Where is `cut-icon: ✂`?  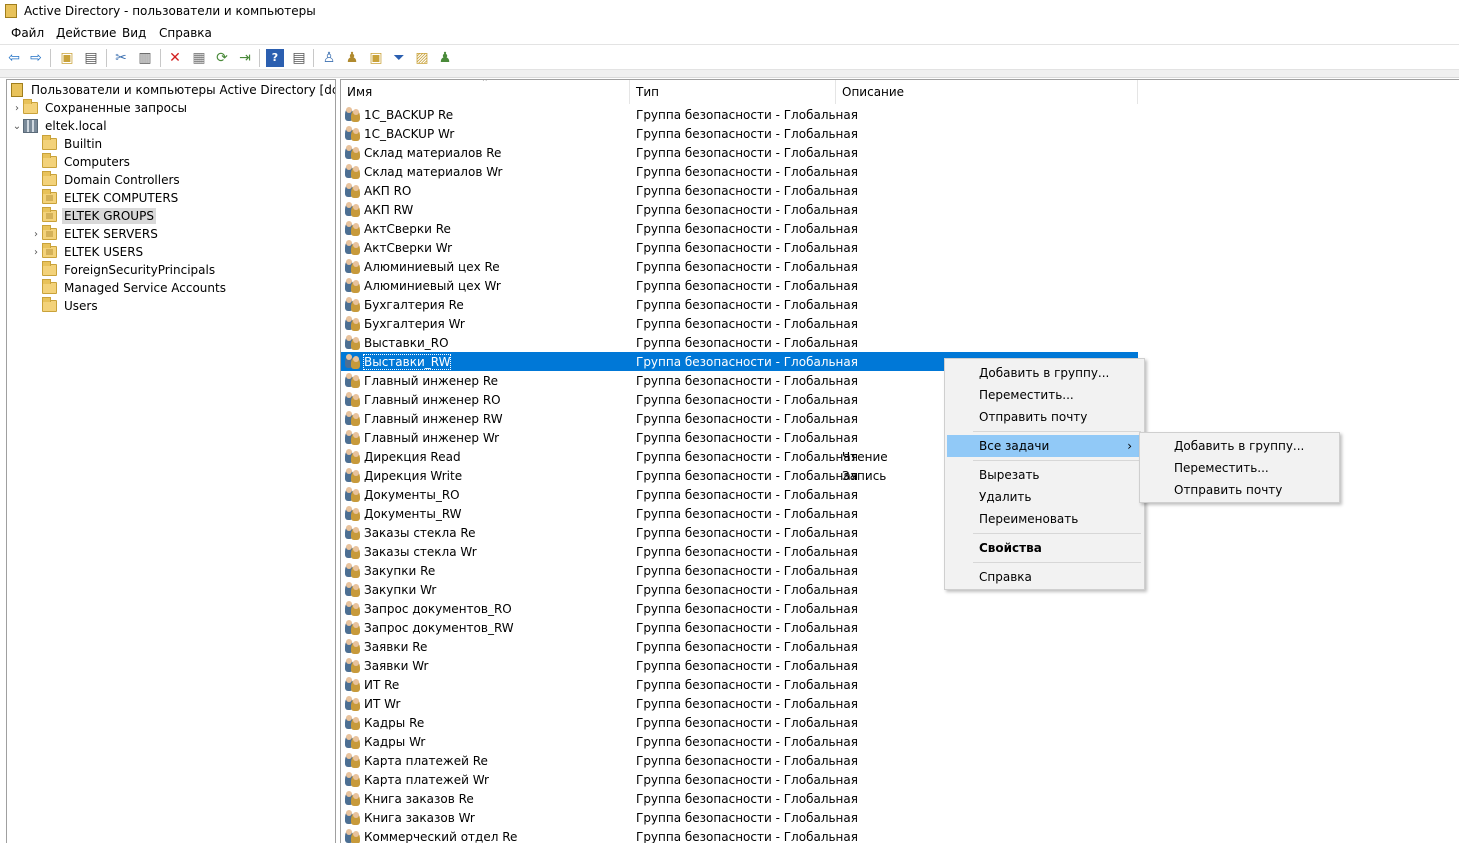 cut-icon: ✂ is located at coordinates (121, 58).